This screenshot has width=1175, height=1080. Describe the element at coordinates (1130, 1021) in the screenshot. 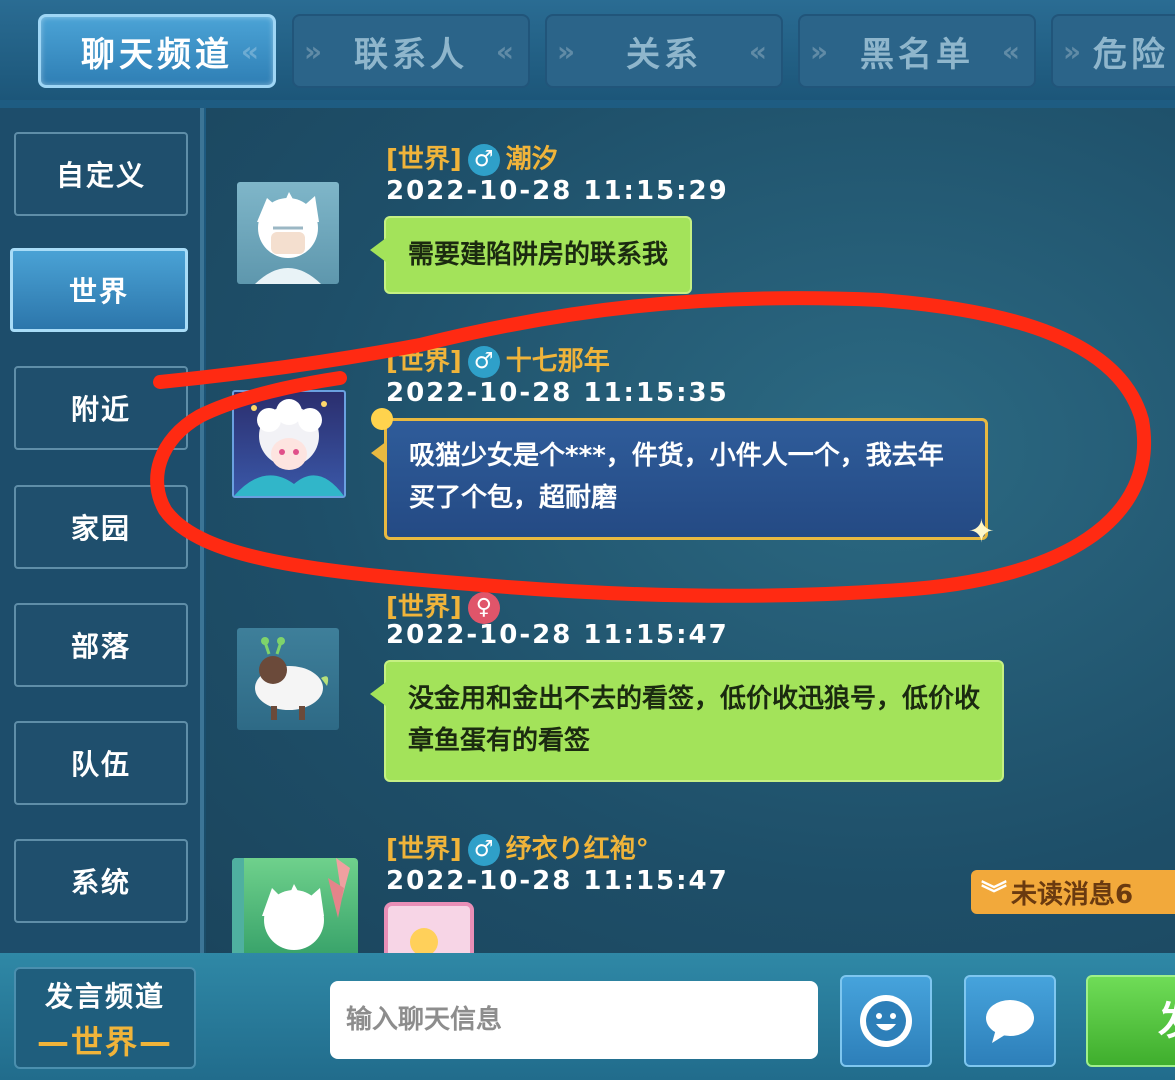

I see `send-button: 发` at that location.